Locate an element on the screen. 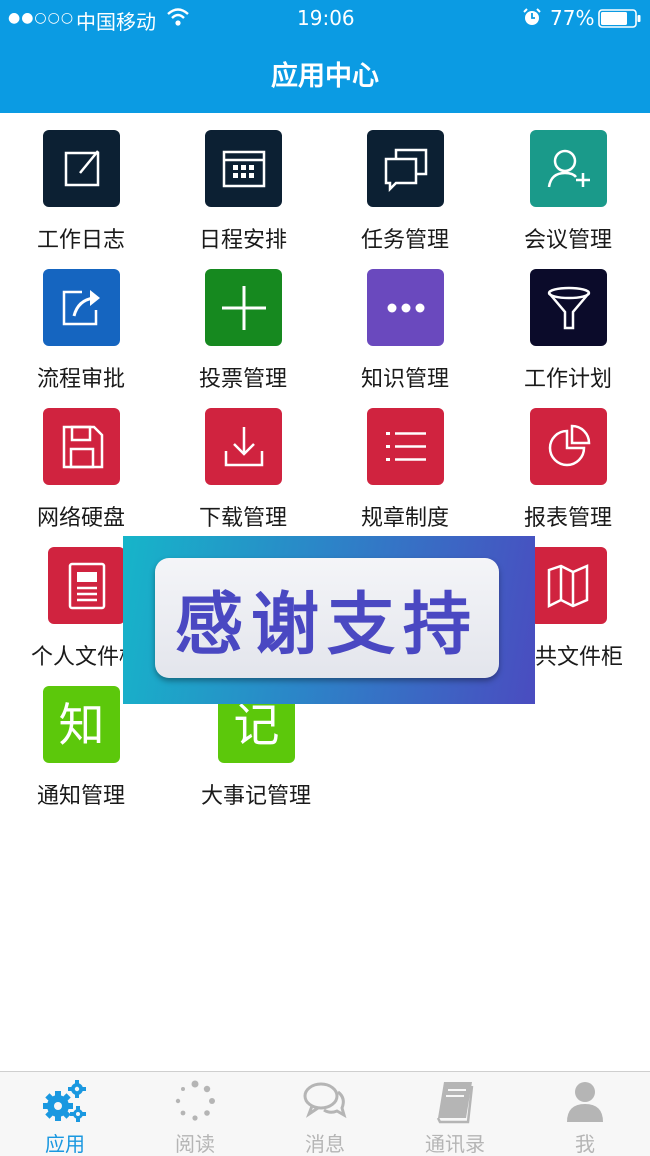  carrier-name: 中国移动 is located at coordinates (116, 22).